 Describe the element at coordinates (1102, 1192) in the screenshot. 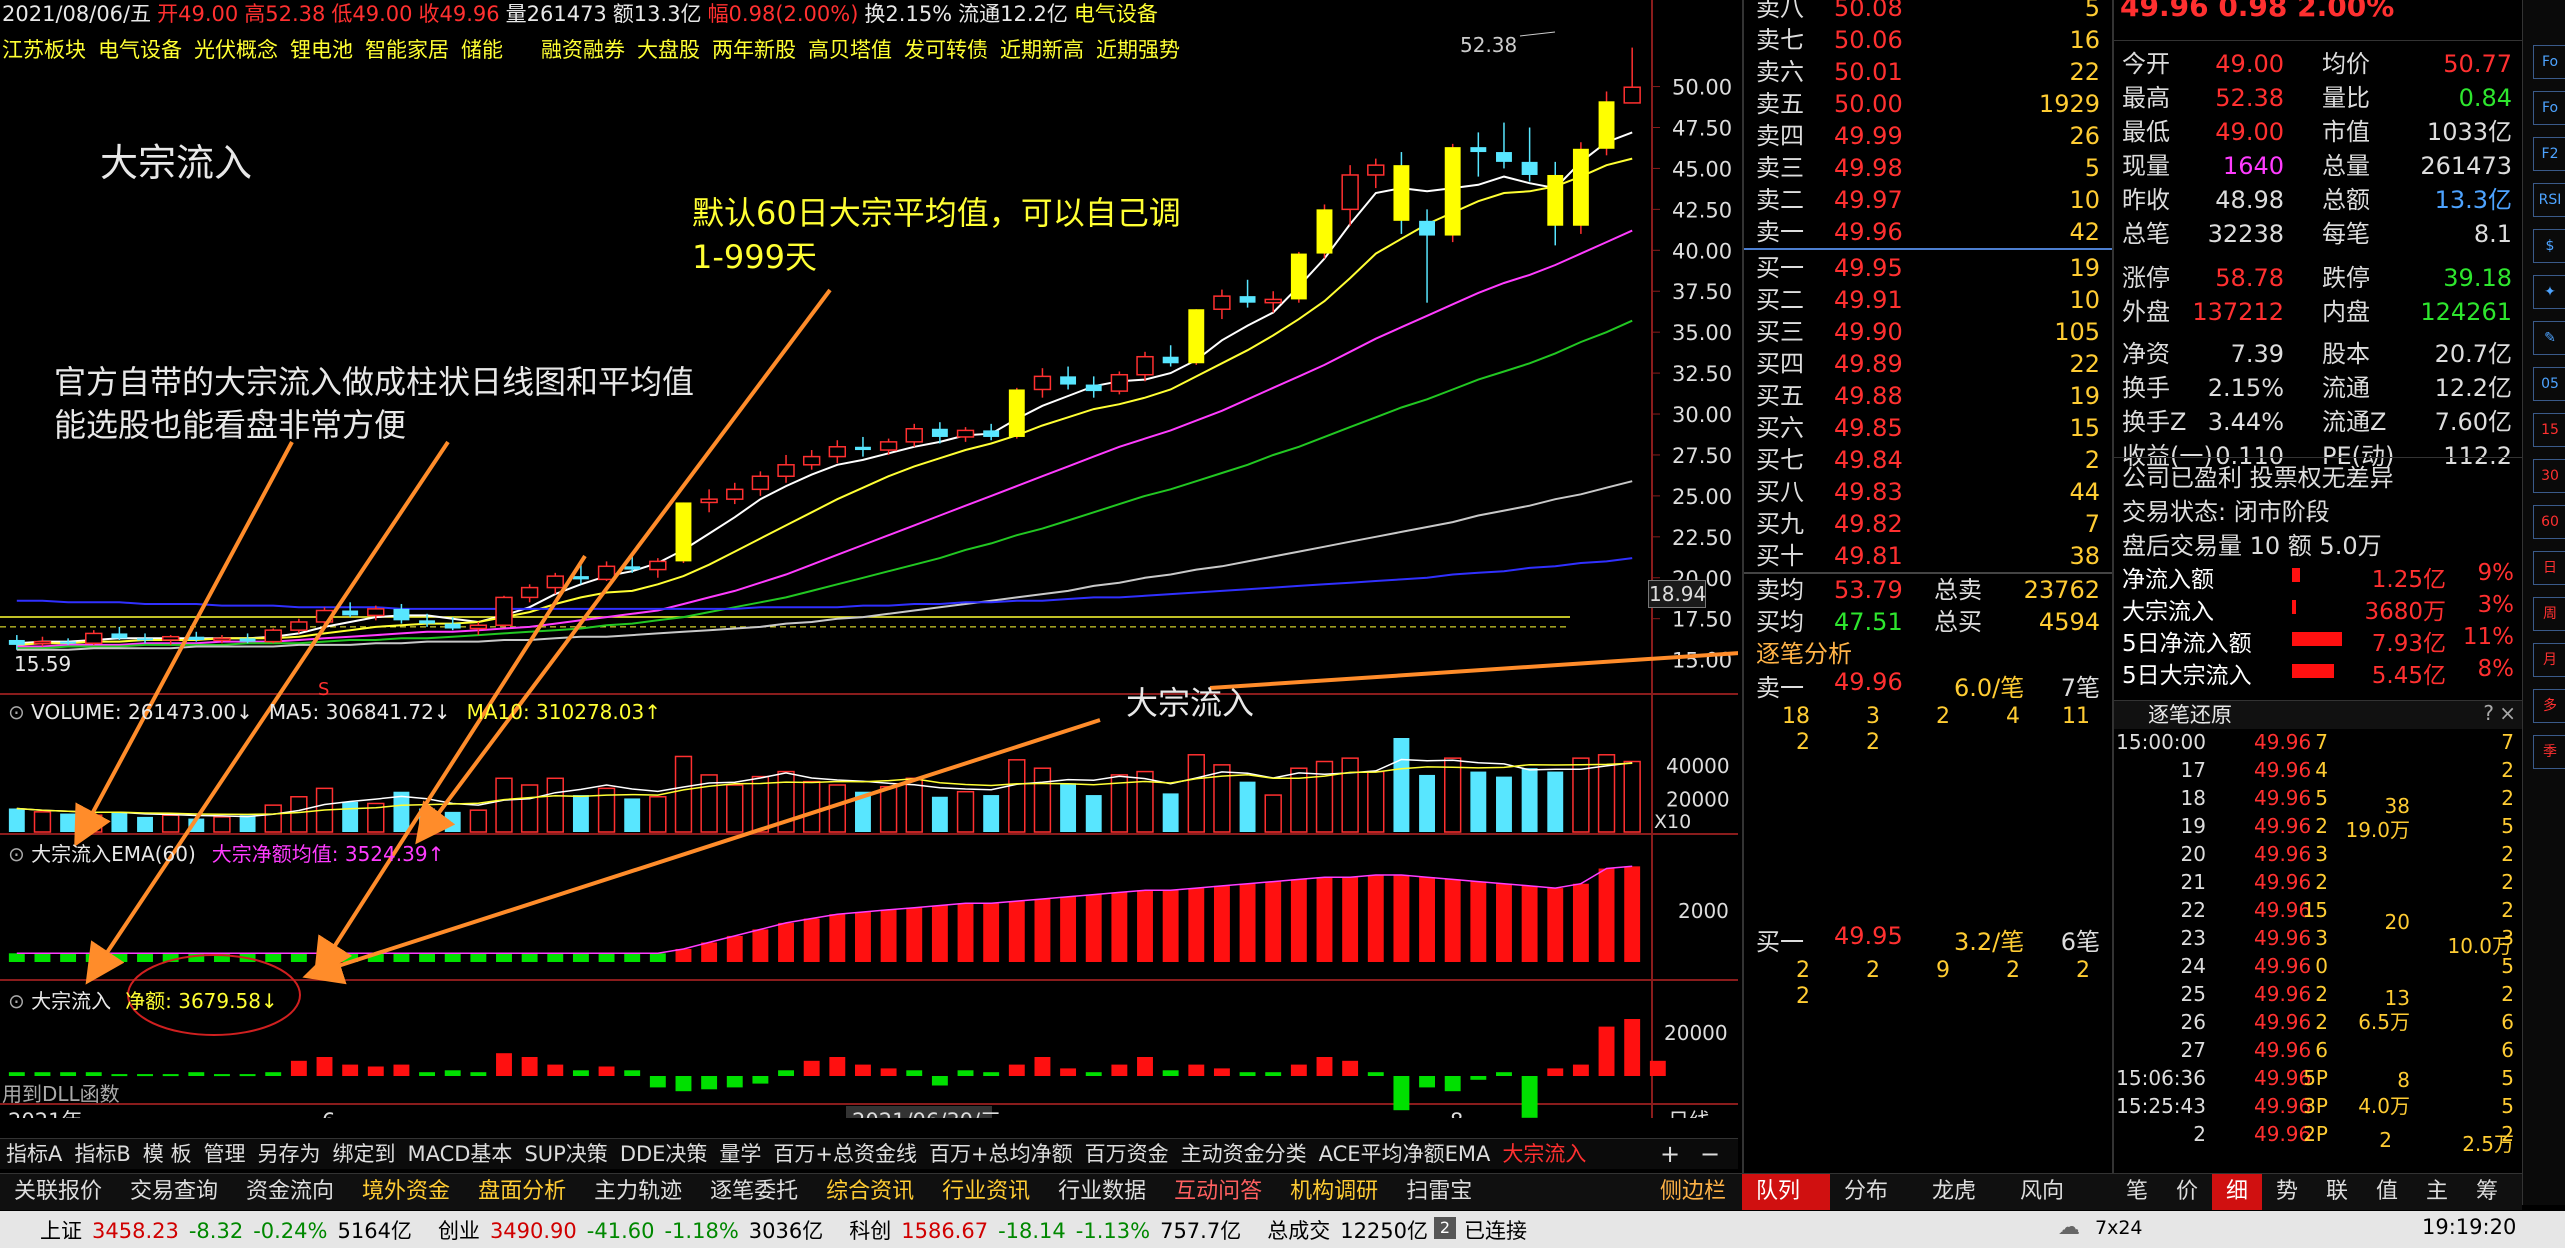

I see `bottom-tab: 行业数据` at that location.